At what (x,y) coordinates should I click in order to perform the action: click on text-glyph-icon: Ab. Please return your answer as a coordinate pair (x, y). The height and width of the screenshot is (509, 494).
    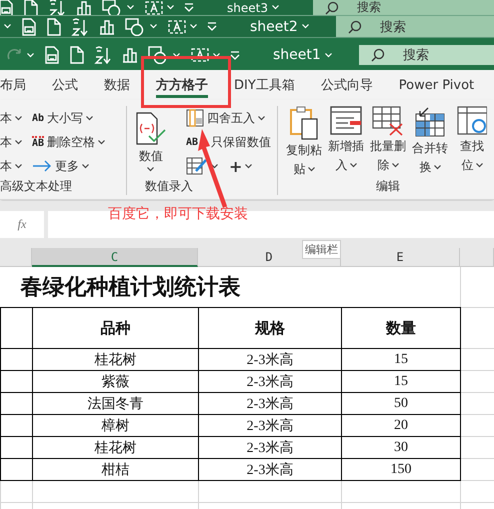
    Looking at the image, I should click on (38, 118).